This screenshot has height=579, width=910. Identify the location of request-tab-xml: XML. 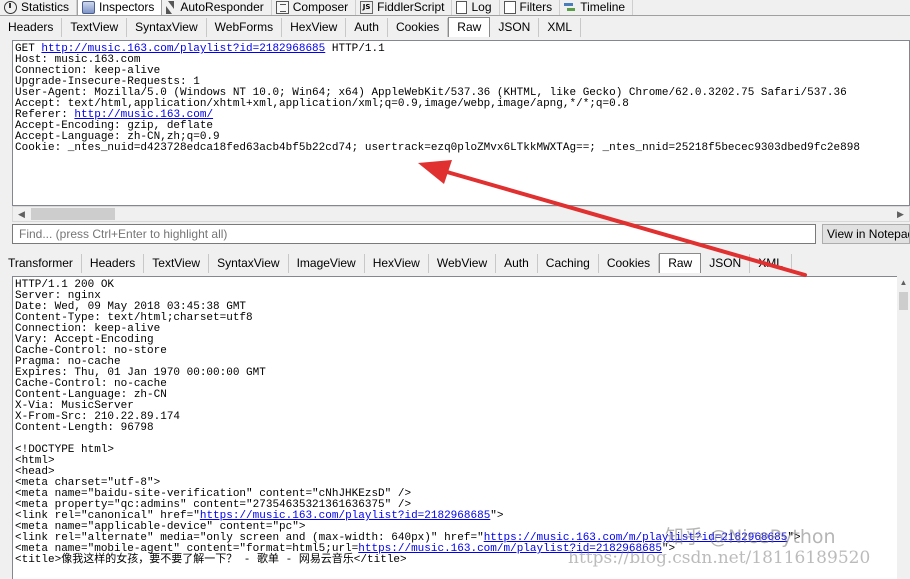
(560, 27).